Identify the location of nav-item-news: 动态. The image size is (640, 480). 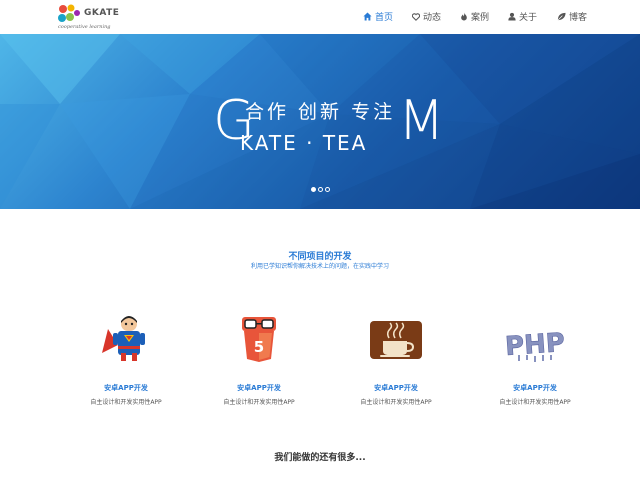
(426, 16).